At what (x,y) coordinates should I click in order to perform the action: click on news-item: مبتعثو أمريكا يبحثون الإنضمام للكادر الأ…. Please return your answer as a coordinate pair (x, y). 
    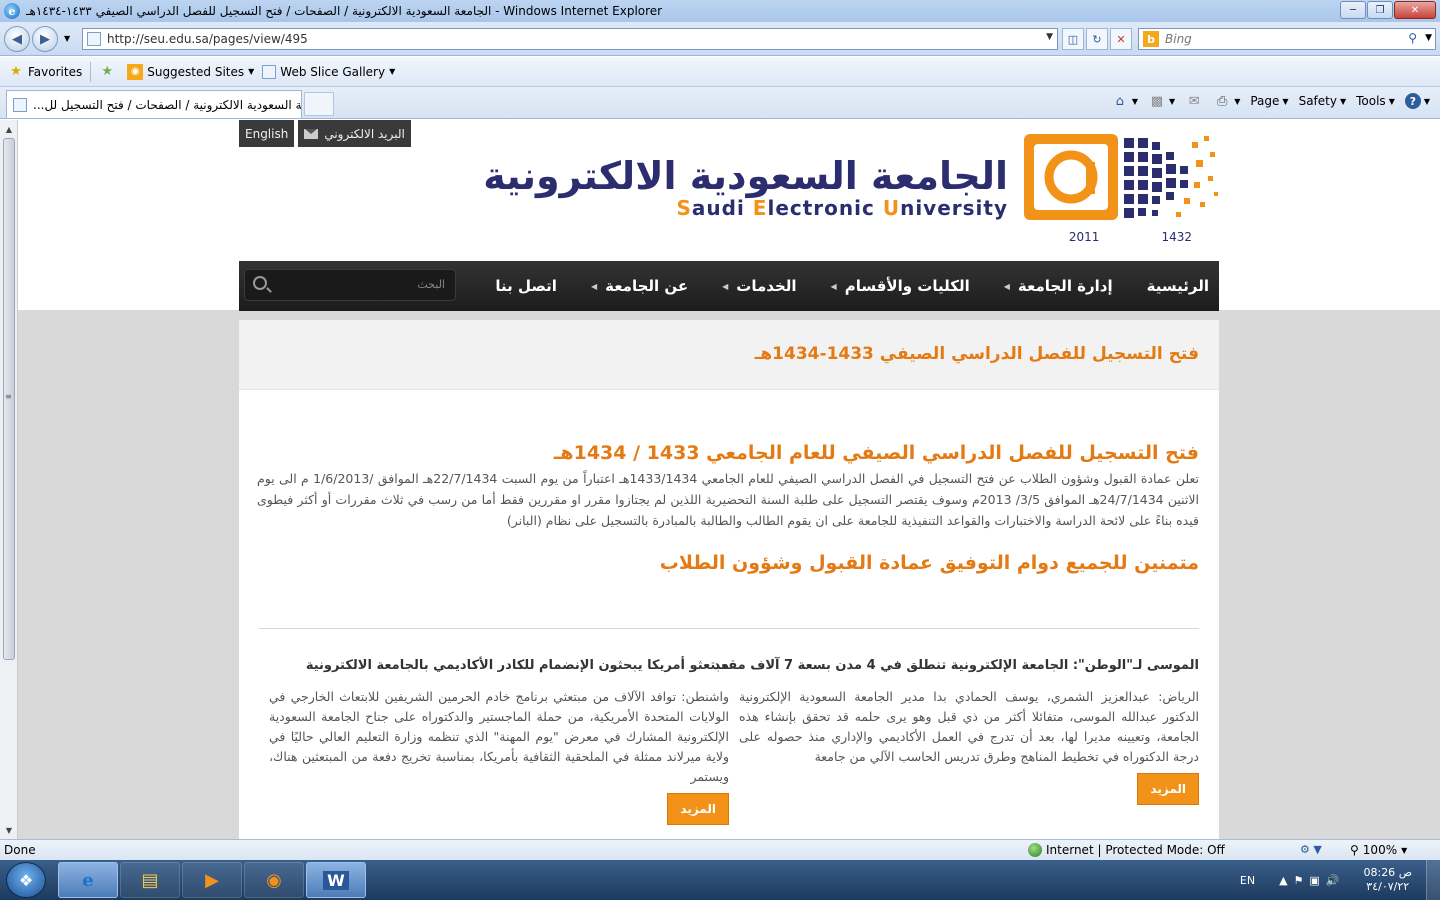
    Looking at the image, I should click on (499, 741).